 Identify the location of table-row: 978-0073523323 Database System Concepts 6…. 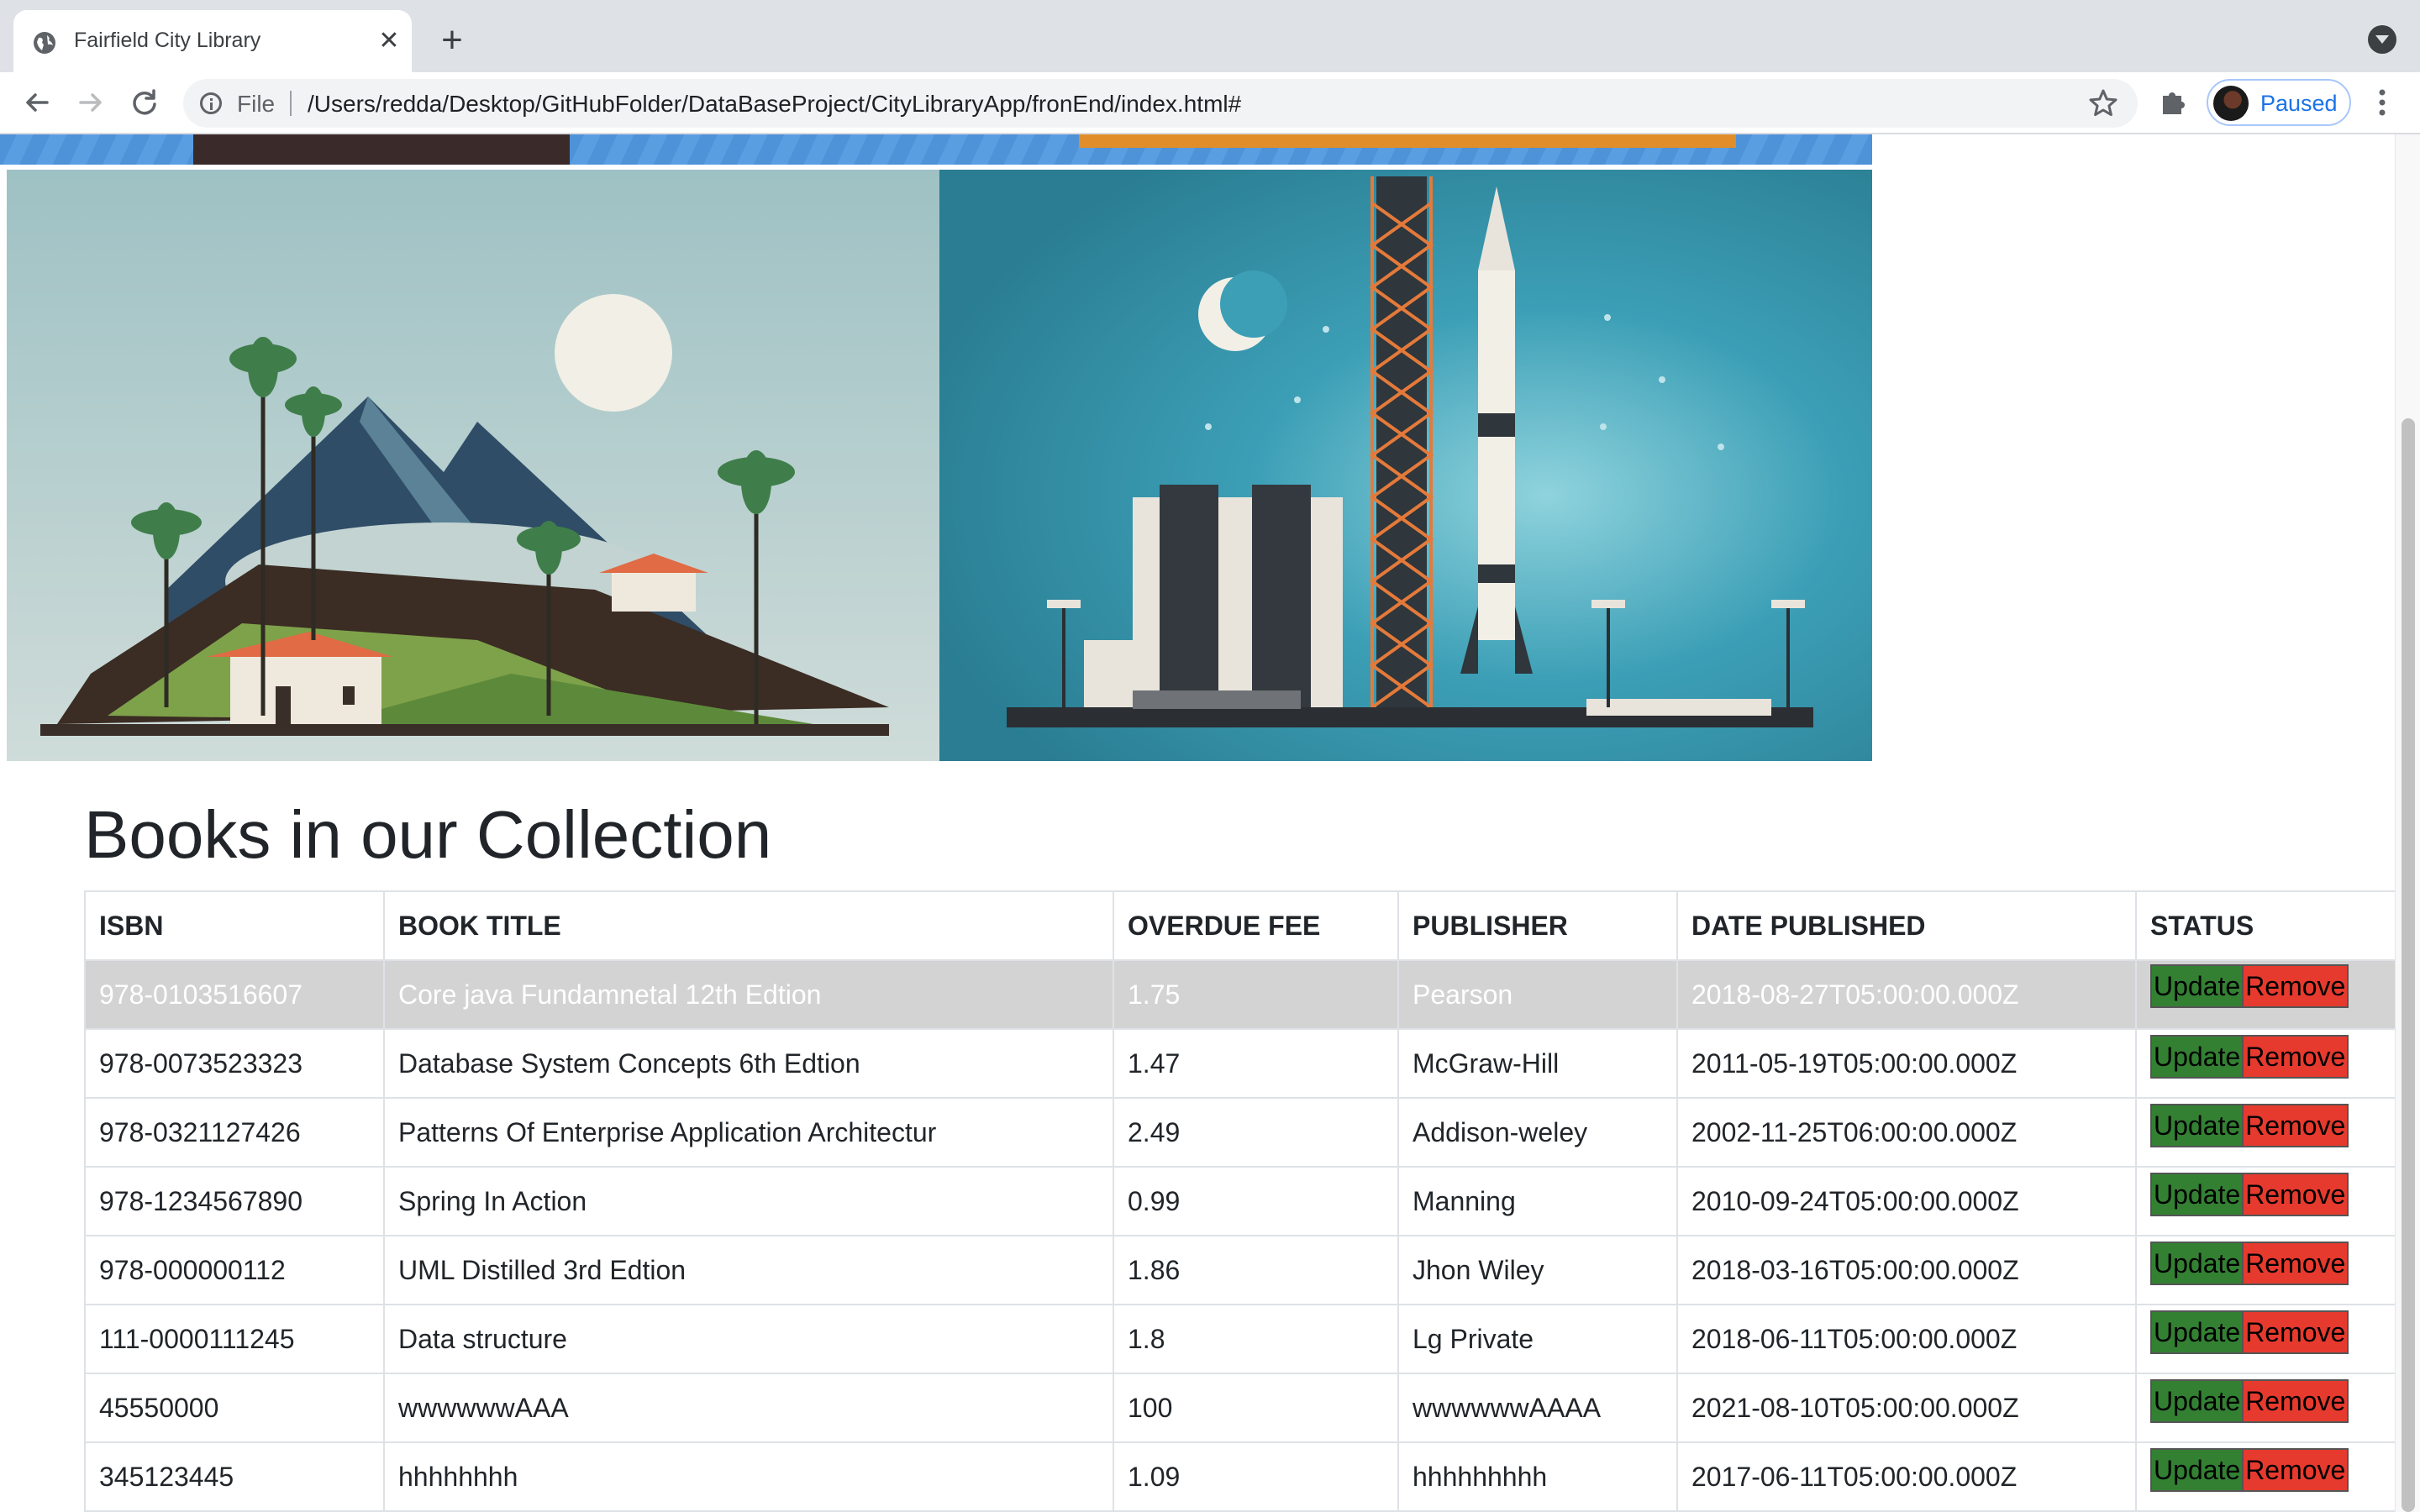
(1239, 1063).